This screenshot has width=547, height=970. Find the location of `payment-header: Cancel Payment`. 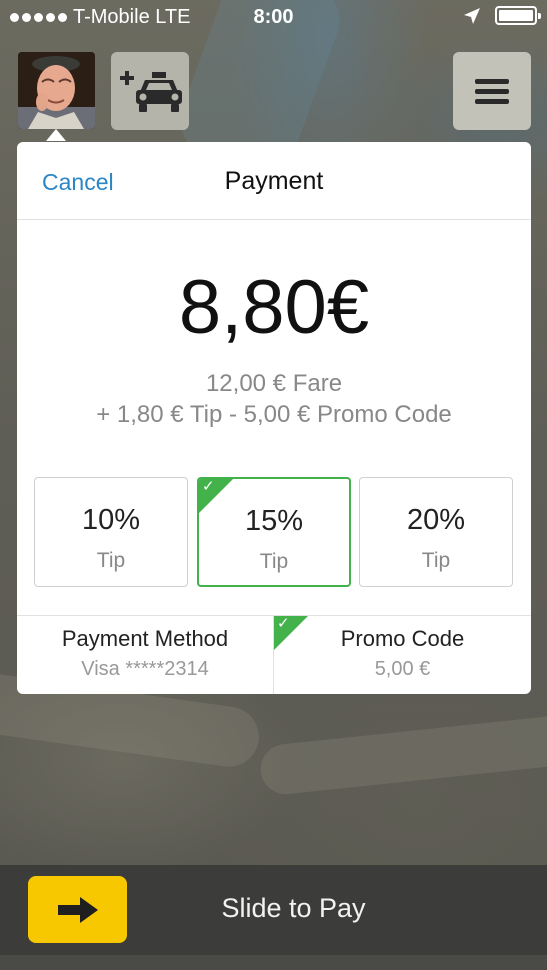

payment-header: Cancel Payment is located at coordinates (274, 181).